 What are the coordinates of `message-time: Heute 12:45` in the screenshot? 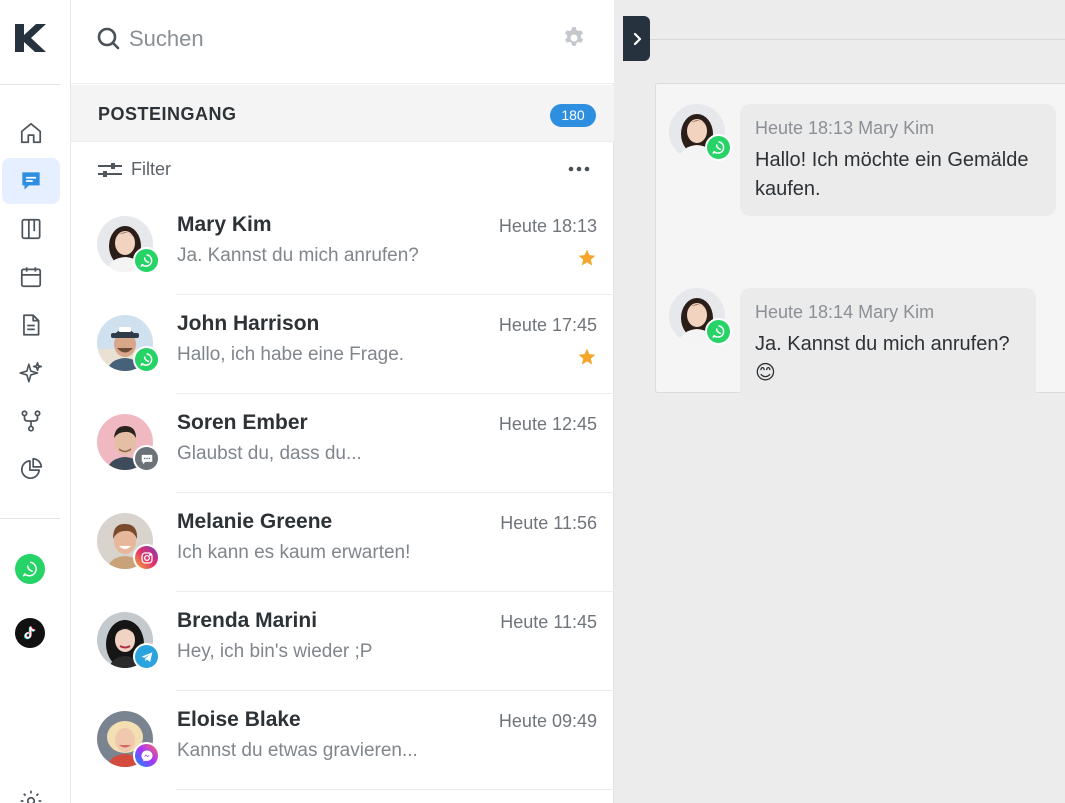 It's located at (547, 424).